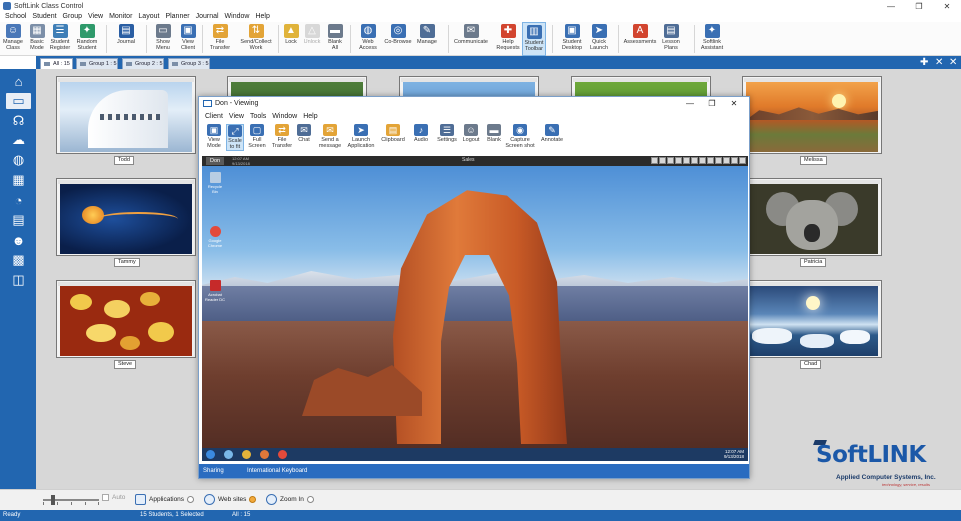 The width and height of the screenshot is (961, 521). Describe the element at coordinates (572, 39) in the screenshot. I see `student-desktop-button: ▣ Student Desktop` at that location.